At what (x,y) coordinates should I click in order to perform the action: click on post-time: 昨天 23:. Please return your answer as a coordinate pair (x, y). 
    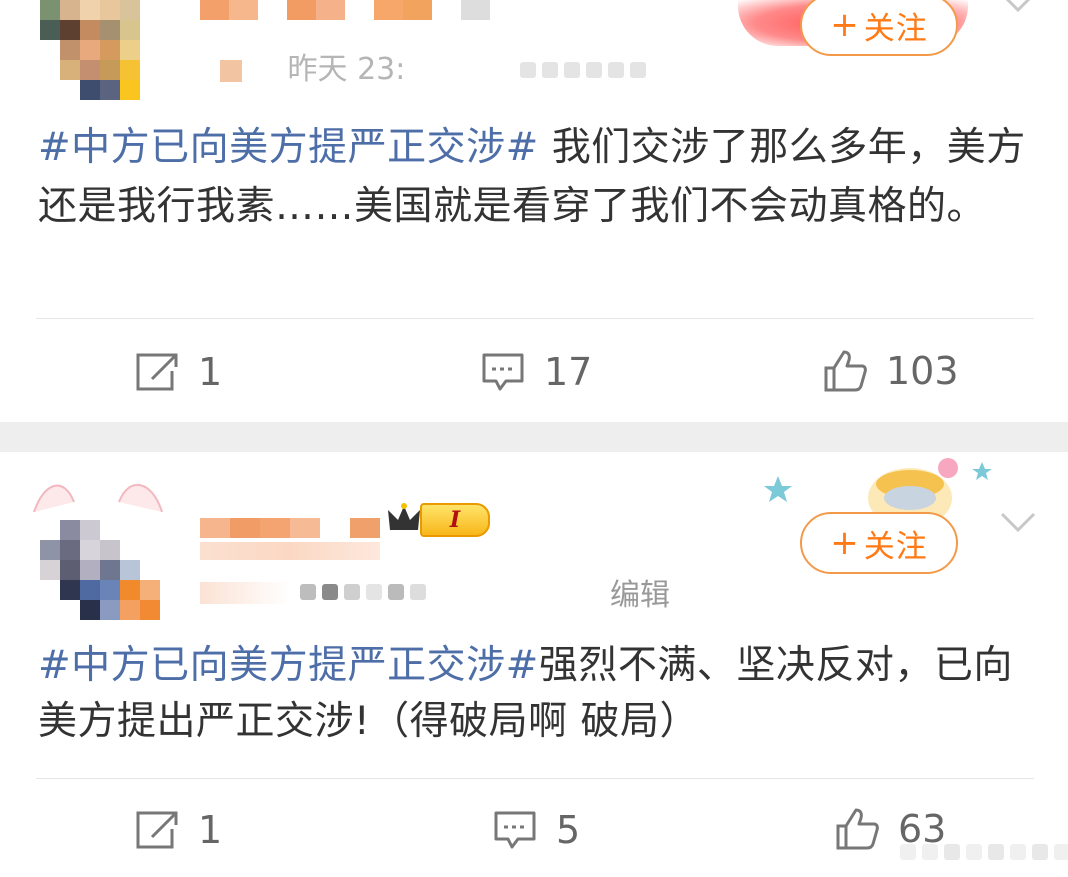
    Looking at the image, I should click on (346, 69).